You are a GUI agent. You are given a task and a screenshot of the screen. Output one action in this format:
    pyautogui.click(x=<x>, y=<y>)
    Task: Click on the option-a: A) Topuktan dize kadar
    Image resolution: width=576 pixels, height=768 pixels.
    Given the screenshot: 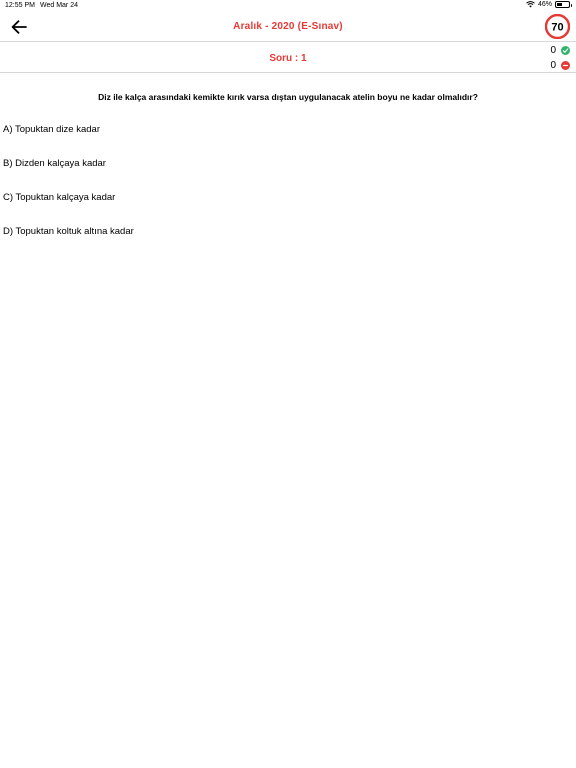 What is the action you would take?
    pyautogui.click(x=68, y=141)
    